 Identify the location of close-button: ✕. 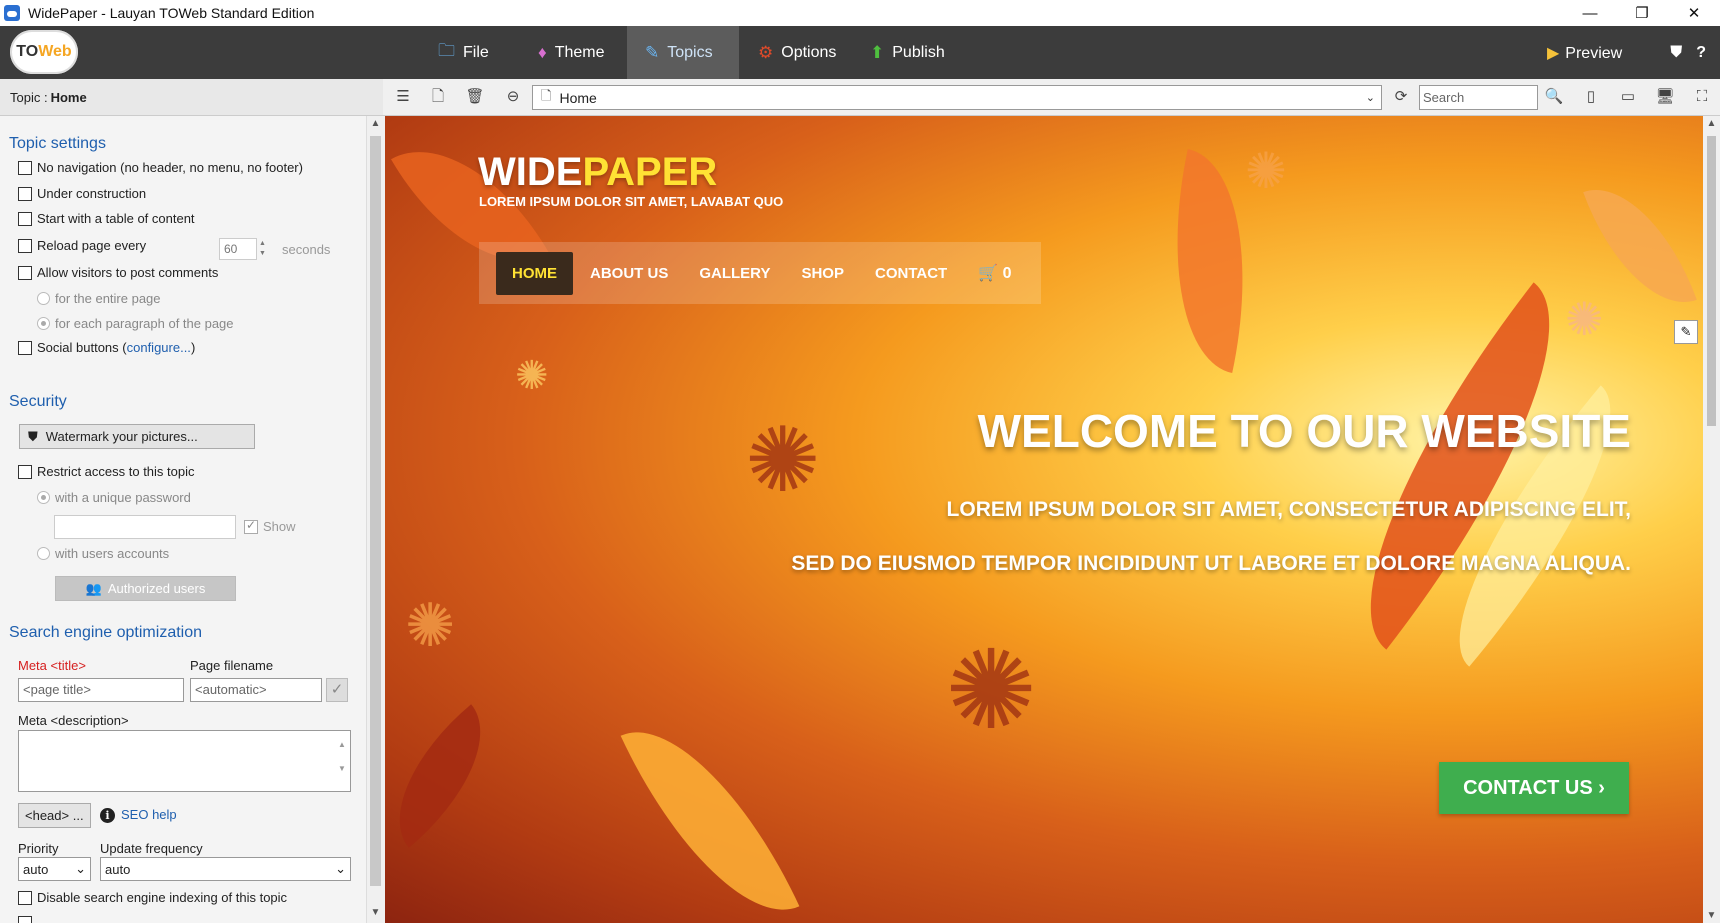
(1694, 13).